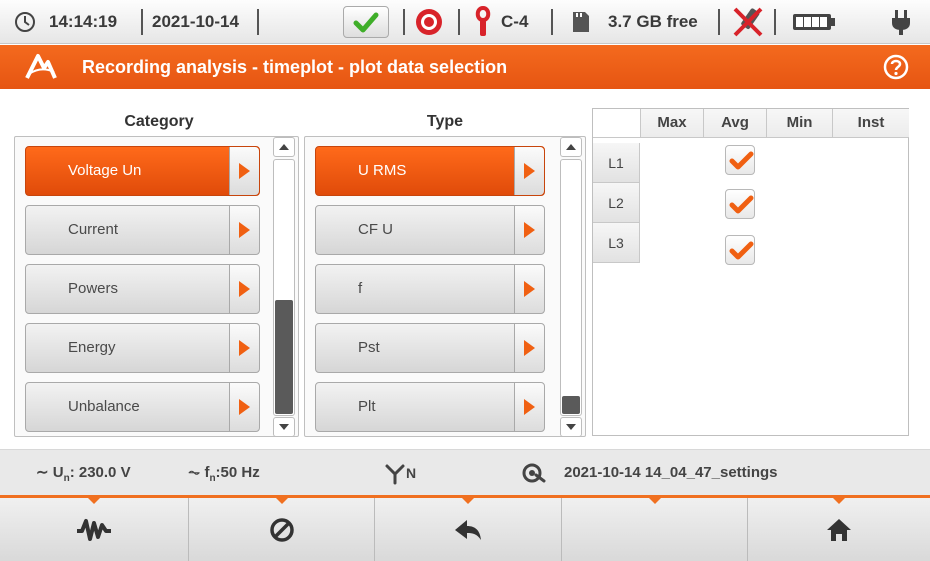 This screenshot has height=561, width=930. Describe the element at coordinates (382, 170) in the screenshot. I see `type-item-label: U RMS` at that location.